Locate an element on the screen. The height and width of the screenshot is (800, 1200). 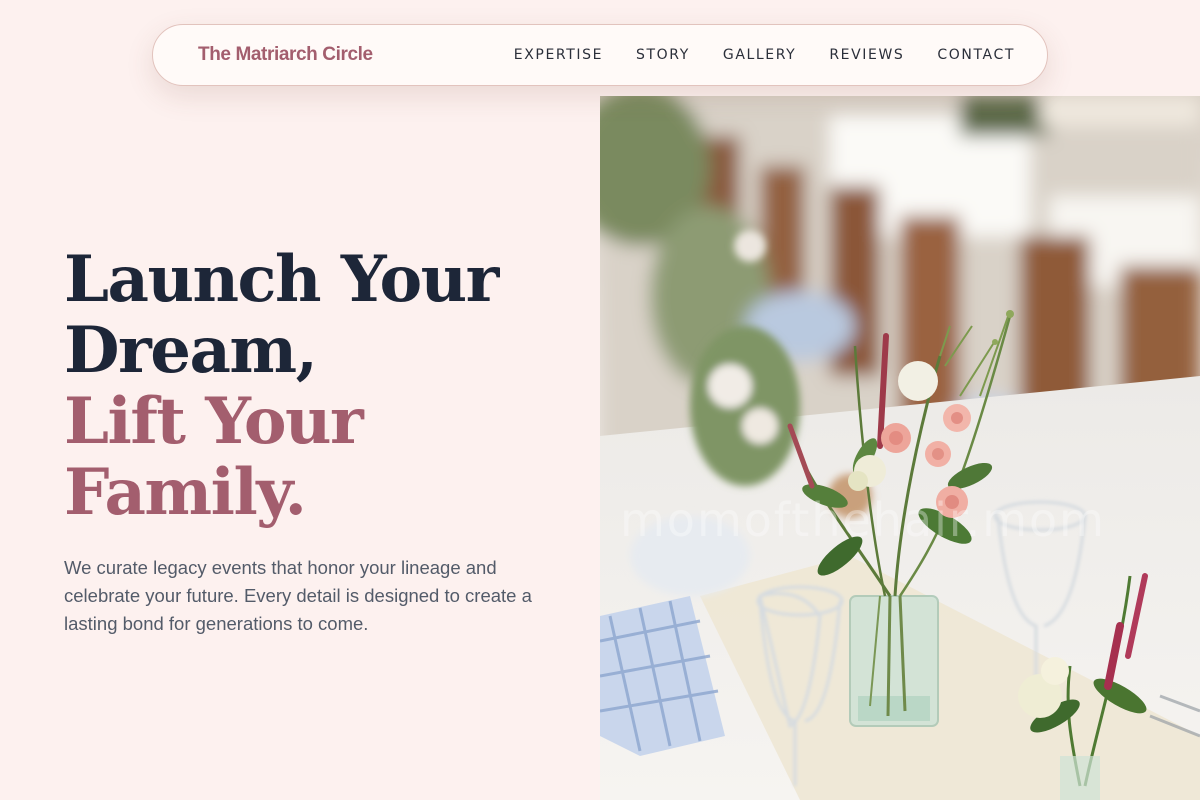
headline-line-4: Family. is located at coordinates (185, 492).